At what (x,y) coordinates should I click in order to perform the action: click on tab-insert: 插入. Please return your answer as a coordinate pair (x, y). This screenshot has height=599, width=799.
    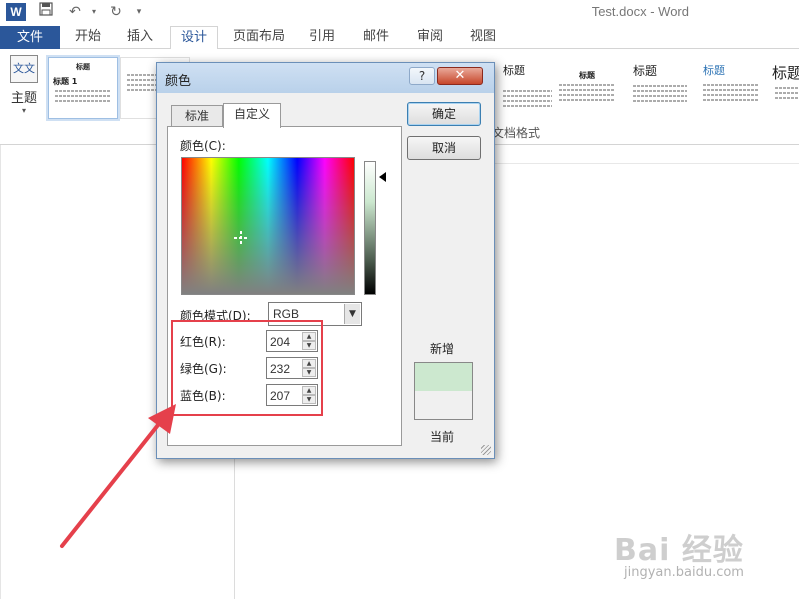
    Looking at the image, I should click on (140, 37).